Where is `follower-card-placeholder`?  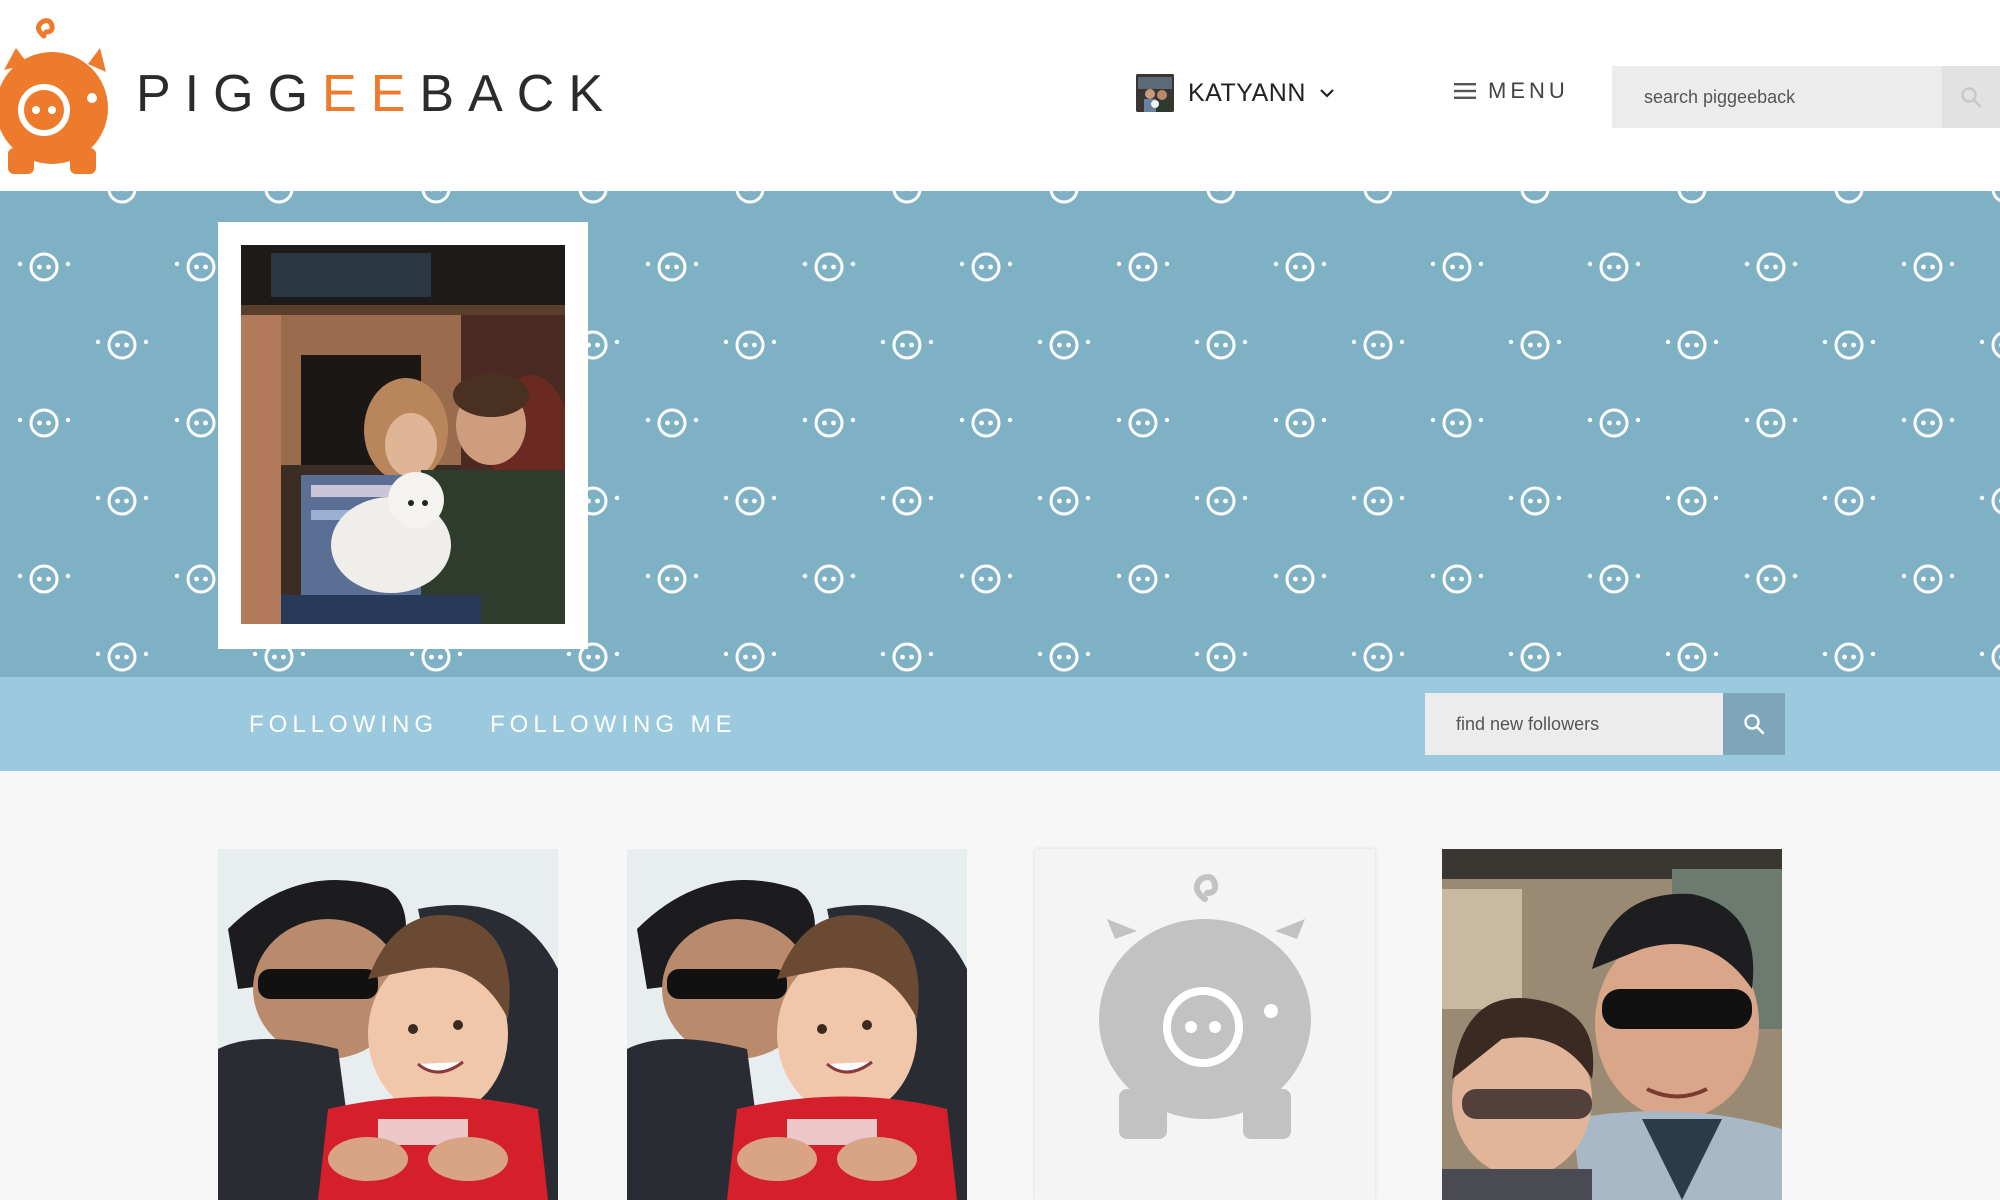 follower-card-placeholder is located at coordinates (1205, 1024).